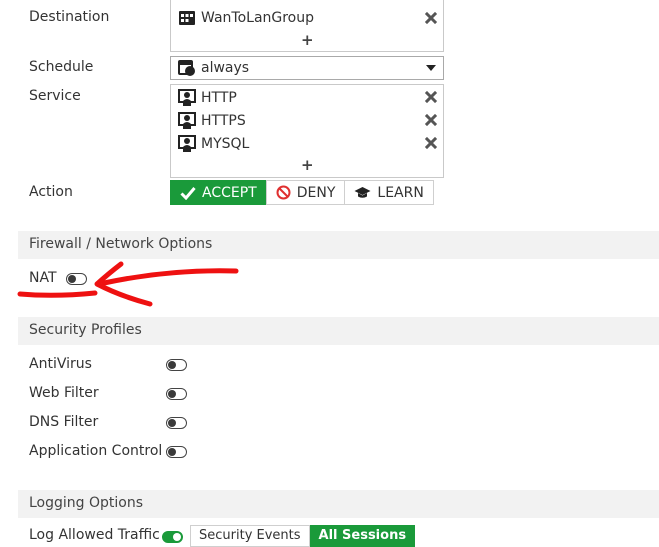  What do you see at coordinates (258, 18) in the screenshot?
I see `destination-entry-name: WanToLanGroup` at bounding box center [258, 18].